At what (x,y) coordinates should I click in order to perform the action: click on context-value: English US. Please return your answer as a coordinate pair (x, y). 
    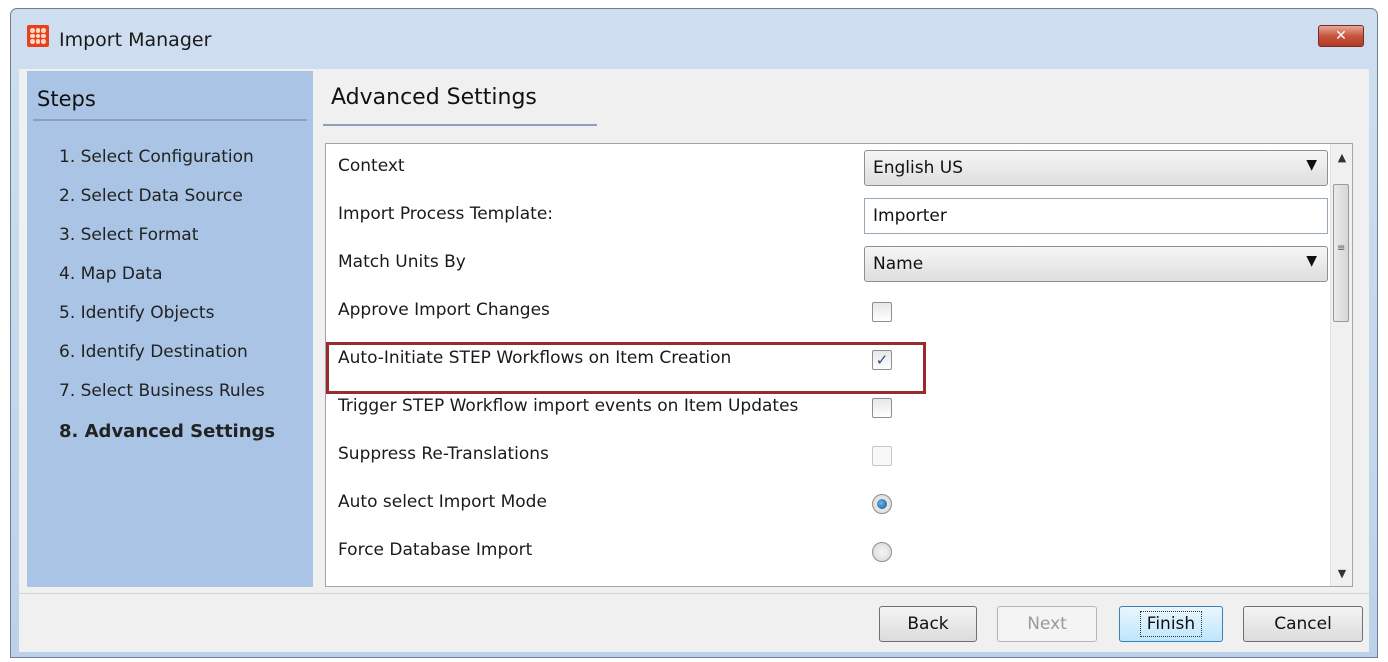
    Looking at the image, I should click on (918, 168).